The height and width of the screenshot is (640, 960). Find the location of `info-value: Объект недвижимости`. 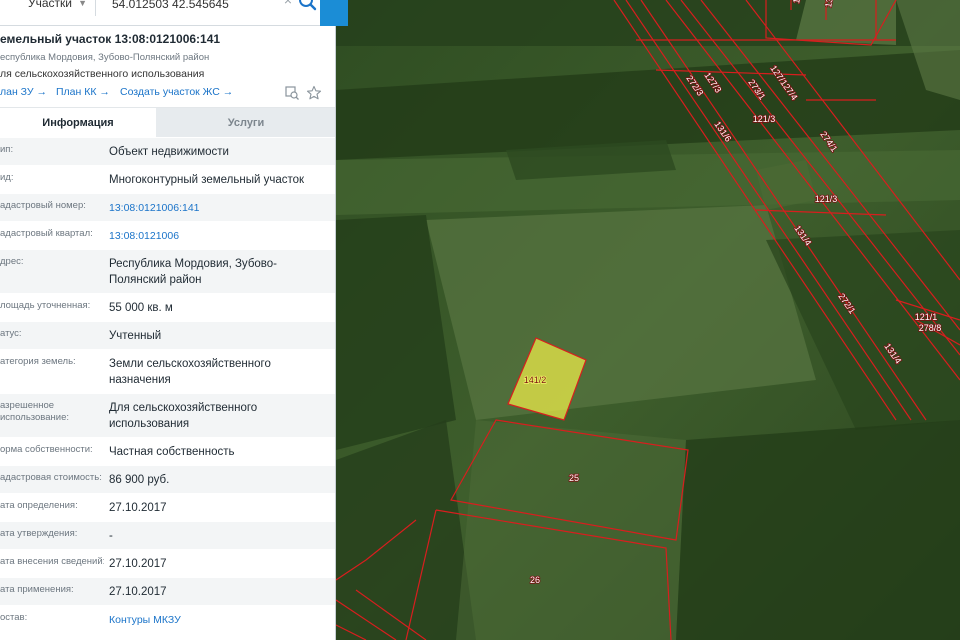

info-value: Объект недвижимости is located at coordinates (169, 152).